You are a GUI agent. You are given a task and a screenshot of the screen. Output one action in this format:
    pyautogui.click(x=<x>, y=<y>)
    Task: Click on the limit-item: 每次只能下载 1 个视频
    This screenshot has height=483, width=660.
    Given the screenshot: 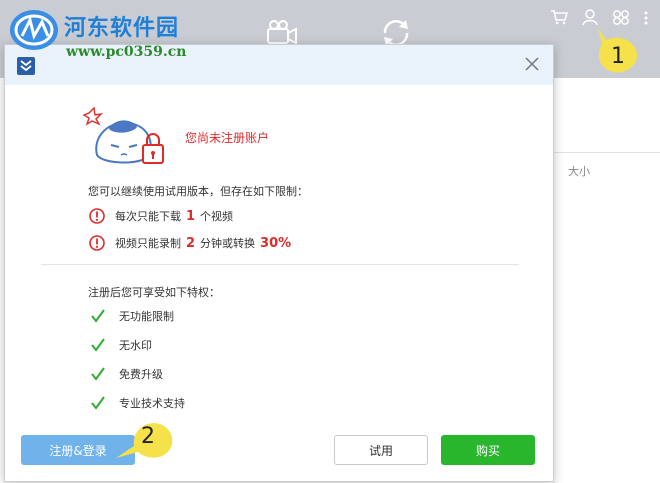 What is the action you would take?
    pyautogui.click(x=161, y=216)
    